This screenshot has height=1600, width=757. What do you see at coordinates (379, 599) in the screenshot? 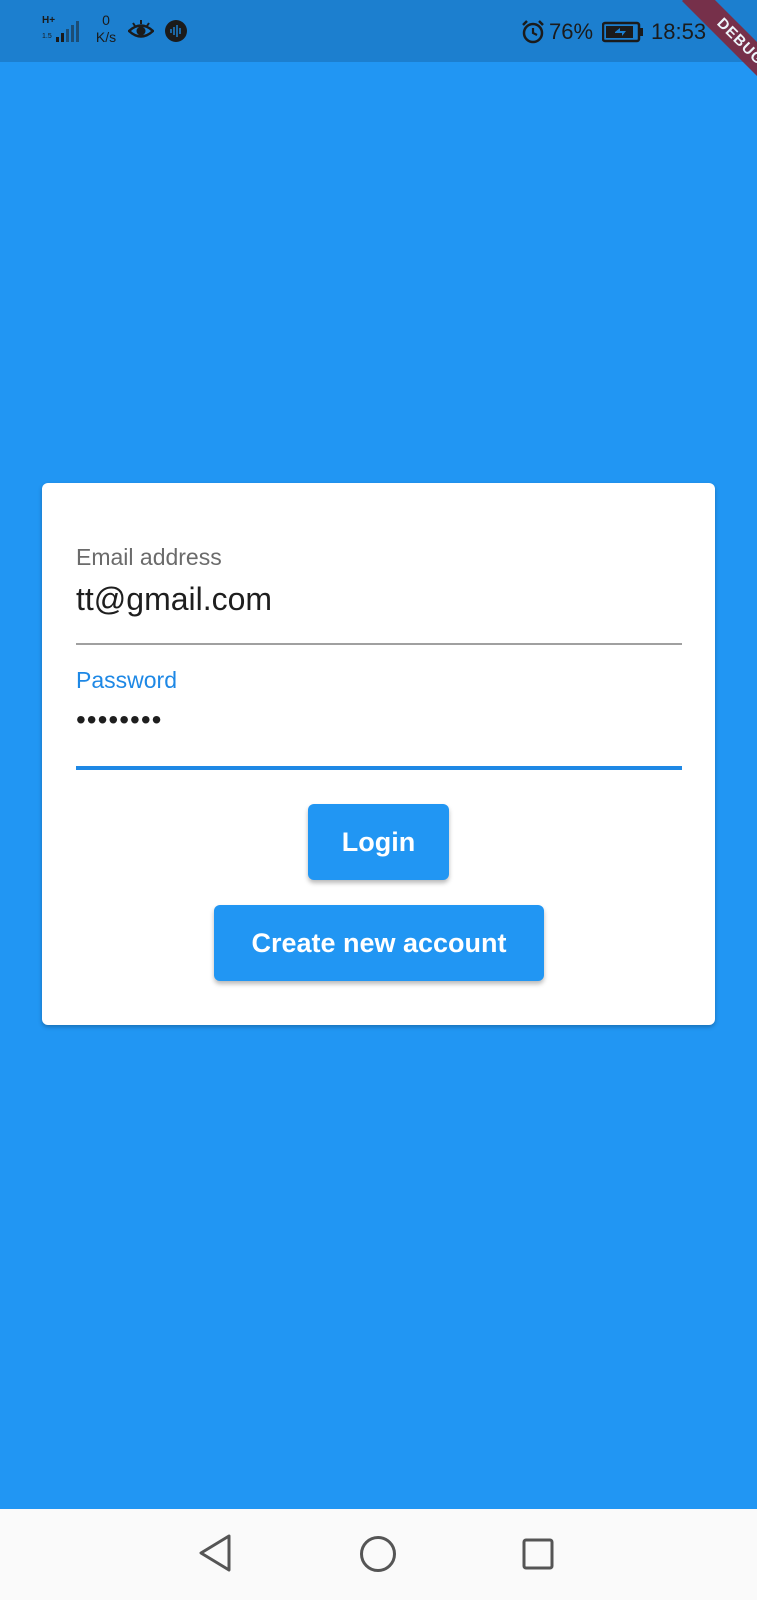
I see `email-input: tt@gmail.com` at bounding box center [379, 599].